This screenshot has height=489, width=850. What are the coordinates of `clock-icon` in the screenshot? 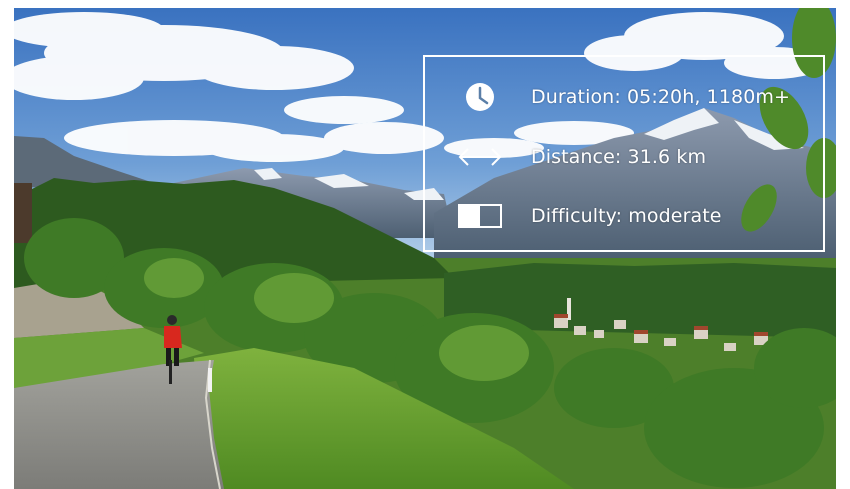 It's located at (480, 97).